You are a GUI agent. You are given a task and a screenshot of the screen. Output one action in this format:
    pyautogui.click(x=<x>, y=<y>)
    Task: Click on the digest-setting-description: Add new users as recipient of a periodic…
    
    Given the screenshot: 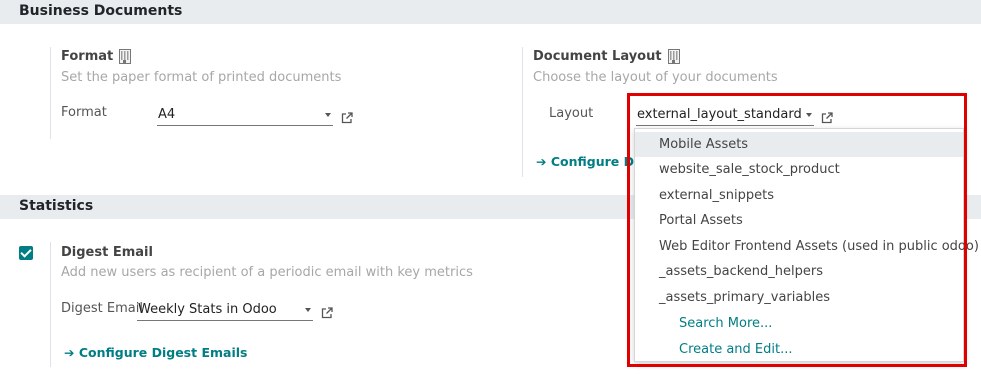 What is the action you would take?
    pyautogui.click(x=267, y=272)
    